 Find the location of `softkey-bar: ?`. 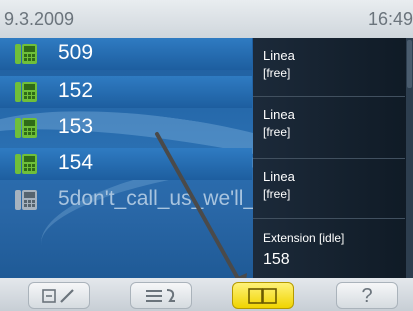

softkey-bar: ? is located at coordinates (206, 294).